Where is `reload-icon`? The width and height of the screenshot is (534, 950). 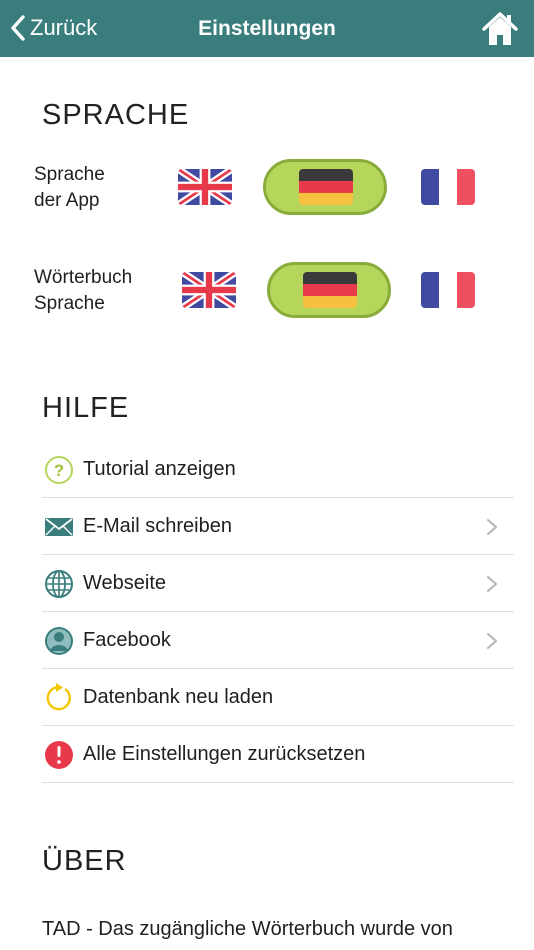
reload-icon is located at coordinates (58, 697).